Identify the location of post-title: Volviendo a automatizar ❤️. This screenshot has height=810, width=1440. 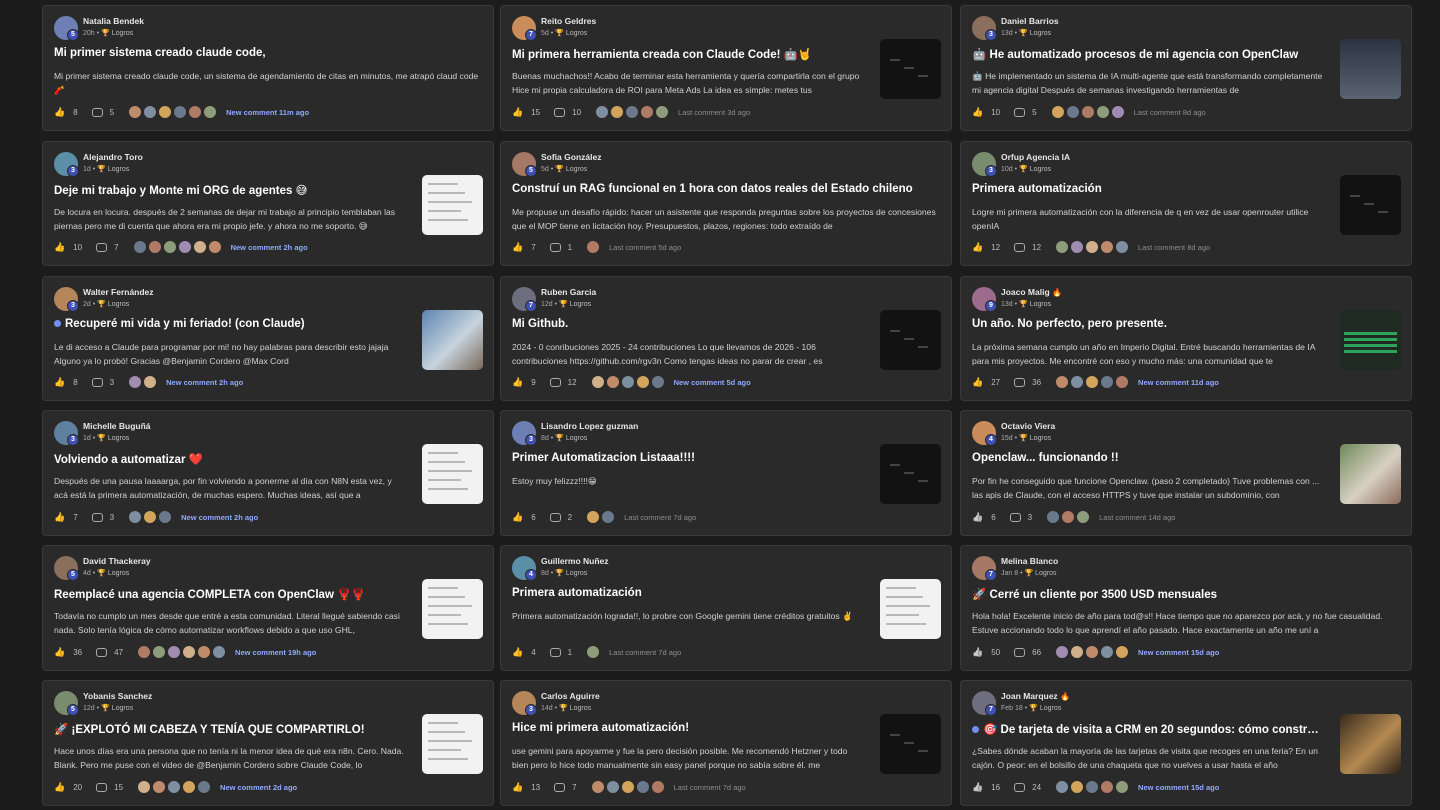
(230, 459).